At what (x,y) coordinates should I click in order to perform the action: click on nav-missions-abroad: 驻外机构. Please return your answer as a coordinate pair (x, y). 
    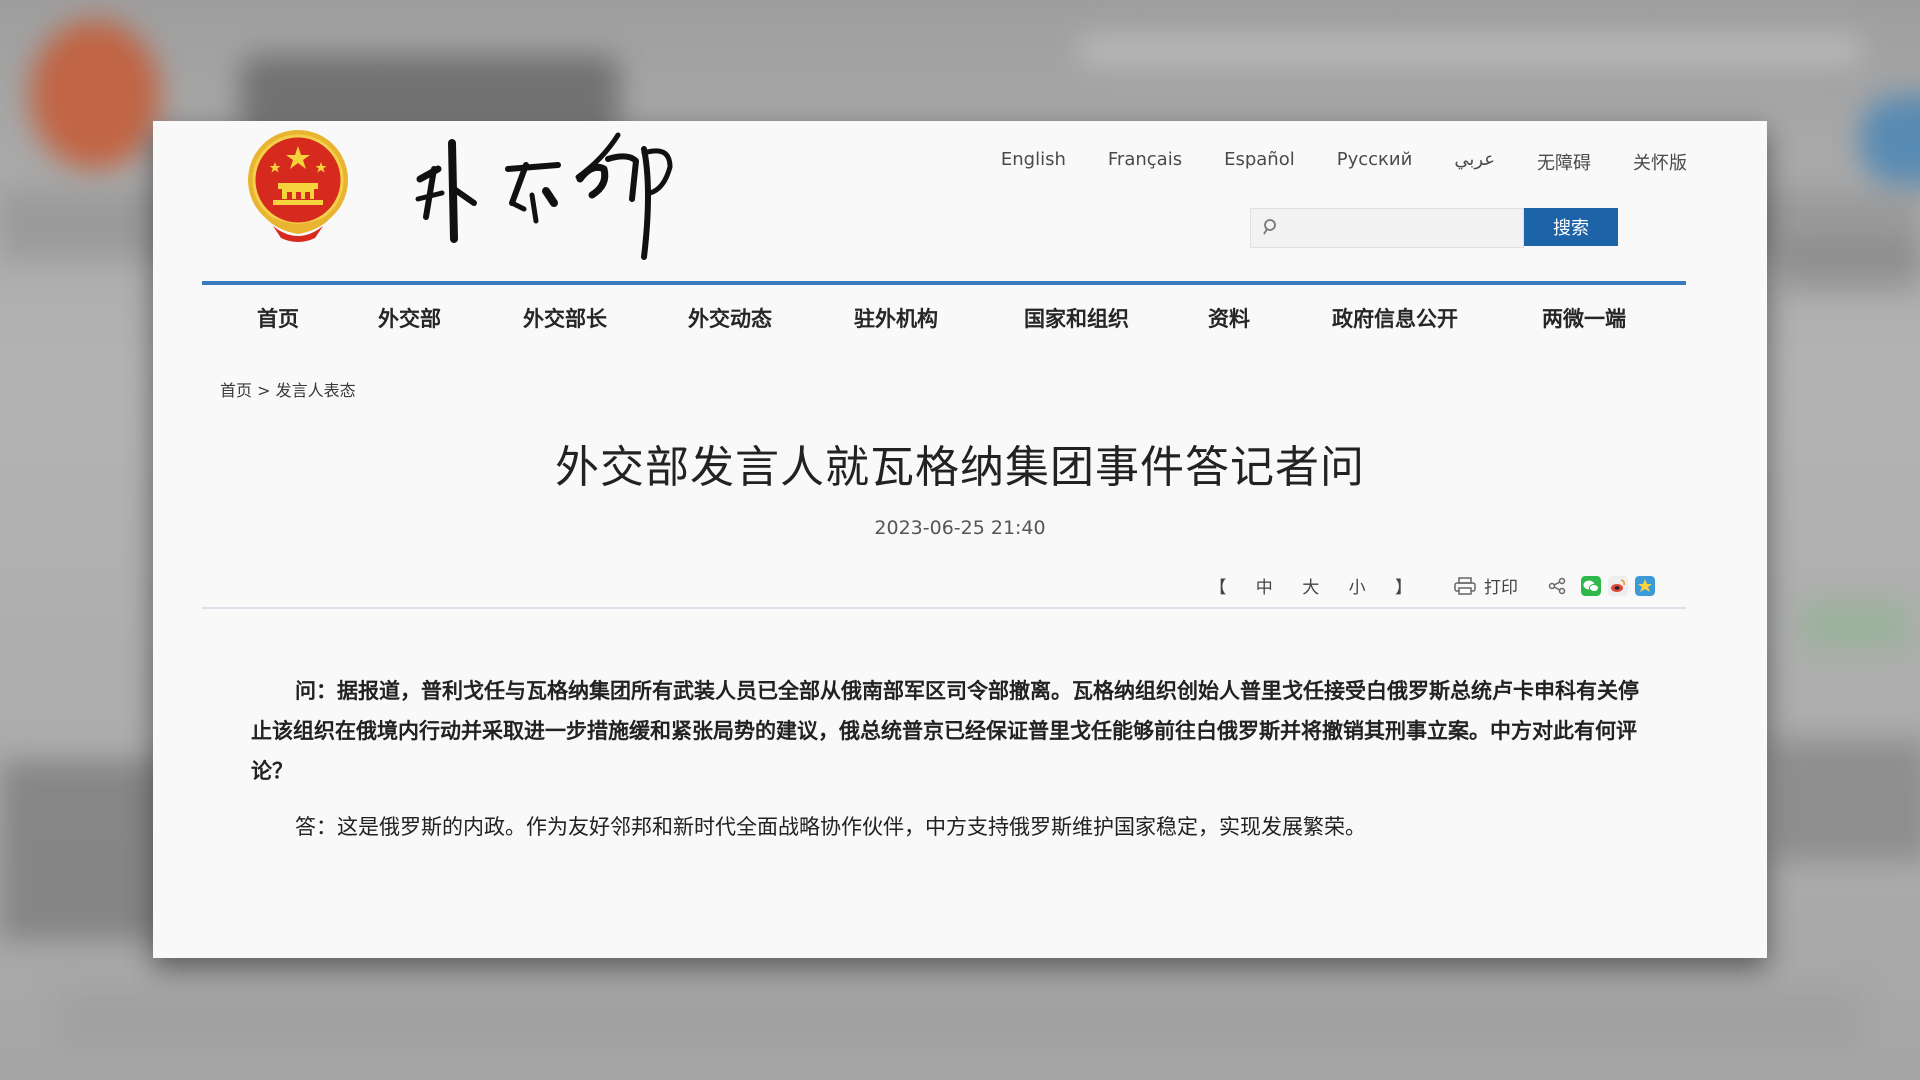
    Looking at the image, I should click on (896, 318).